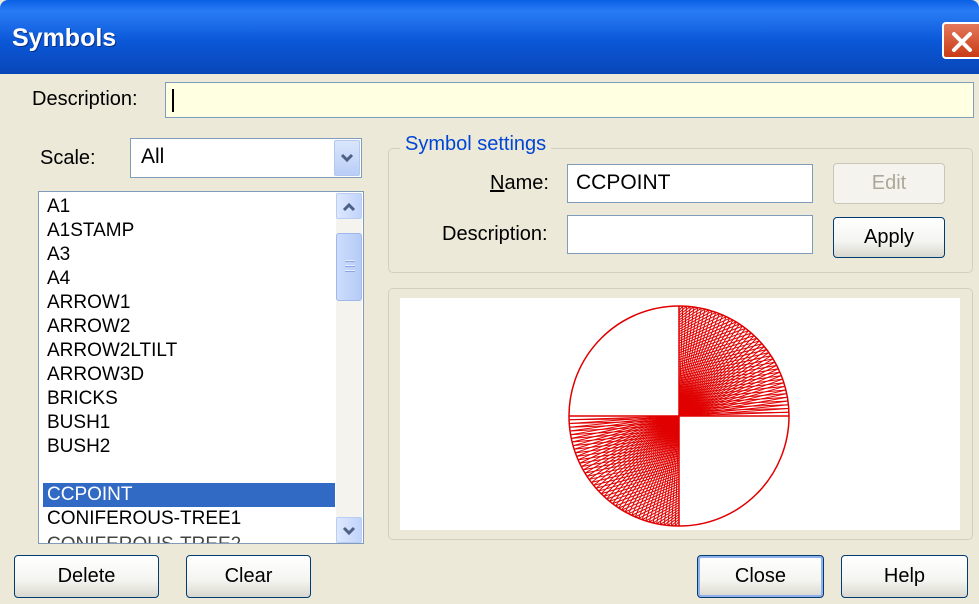  What do you see at coordinates (173, 100) in the screenshot?
I see `text-caret` at bounding box center [173, 100].